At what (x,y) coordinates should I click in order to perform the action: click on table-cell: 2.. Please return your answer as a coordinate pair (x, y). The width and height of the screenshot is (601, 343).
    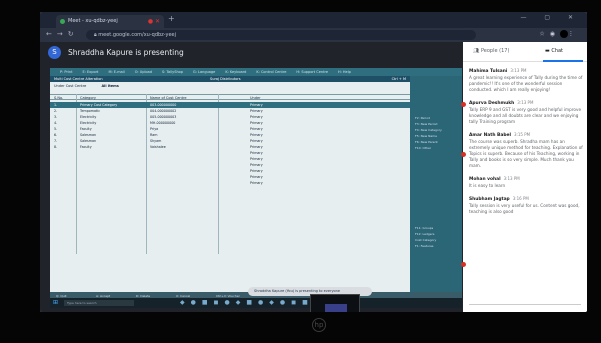
    Looking at the image, I should click on (56, 111).